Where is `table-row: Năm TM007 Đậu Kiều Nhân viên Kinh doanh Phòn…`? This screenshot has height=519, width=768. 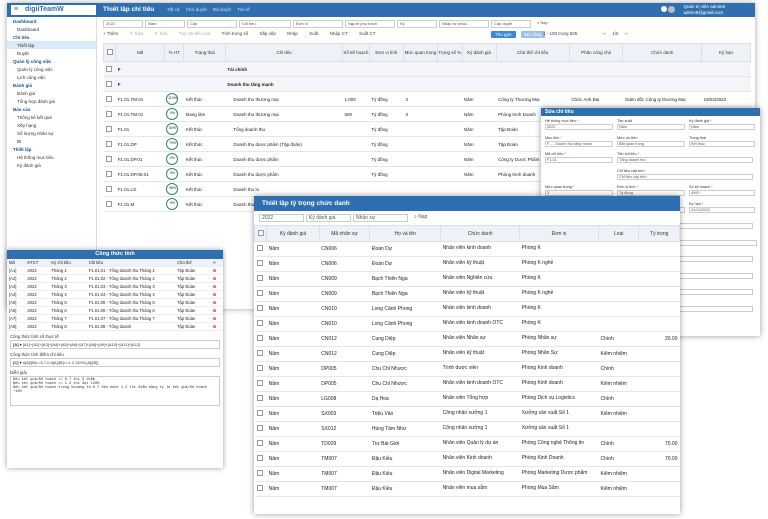
table-row: Năm TM007 Đậu Kiều Nhân viên Kinh doanh Phòn… is located at coordinates (467, 459).